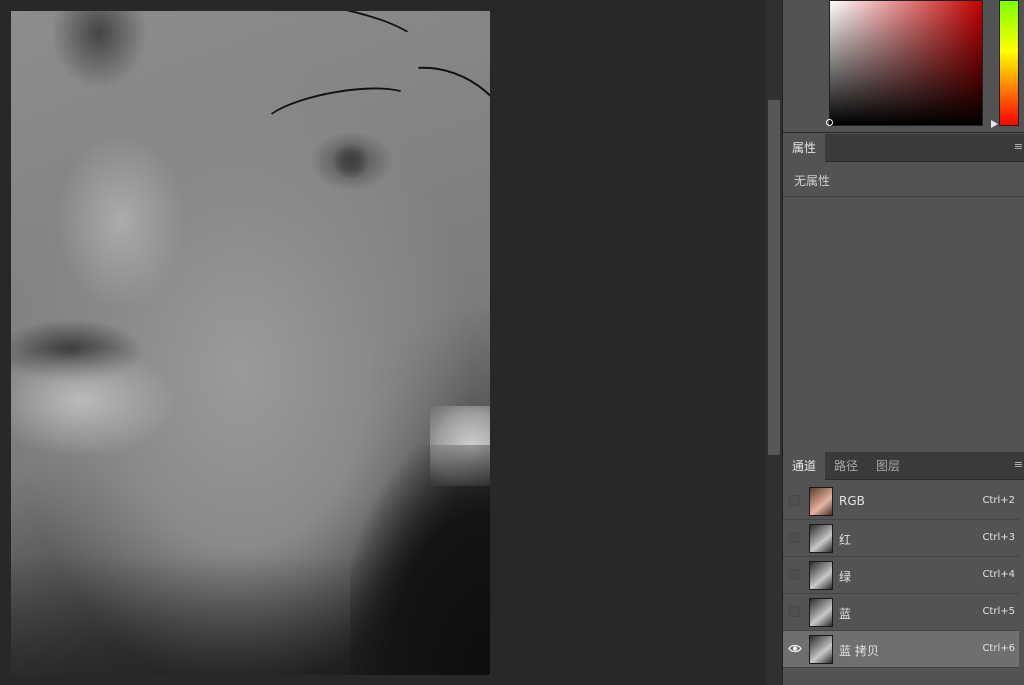 The height and width of the screenshot is (685, 1024). Describe the element at coordinates (774, 277) in the screenshot. I see `scrollbar-thumb` at that location.